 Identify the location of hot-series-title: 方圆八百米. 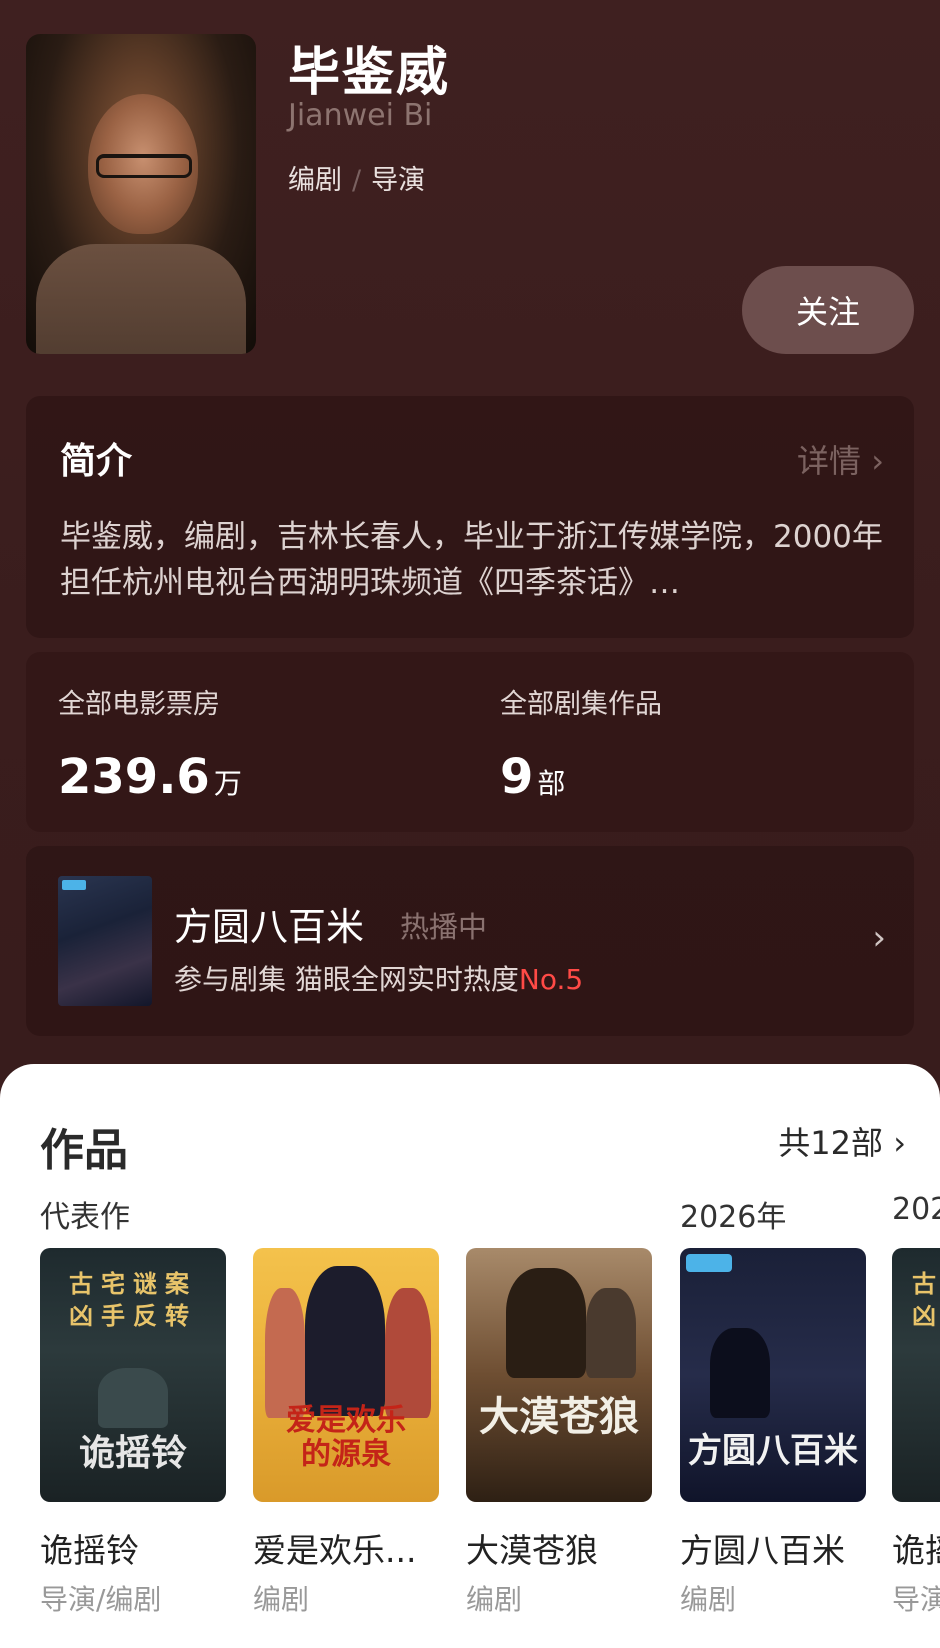
(269, 927).